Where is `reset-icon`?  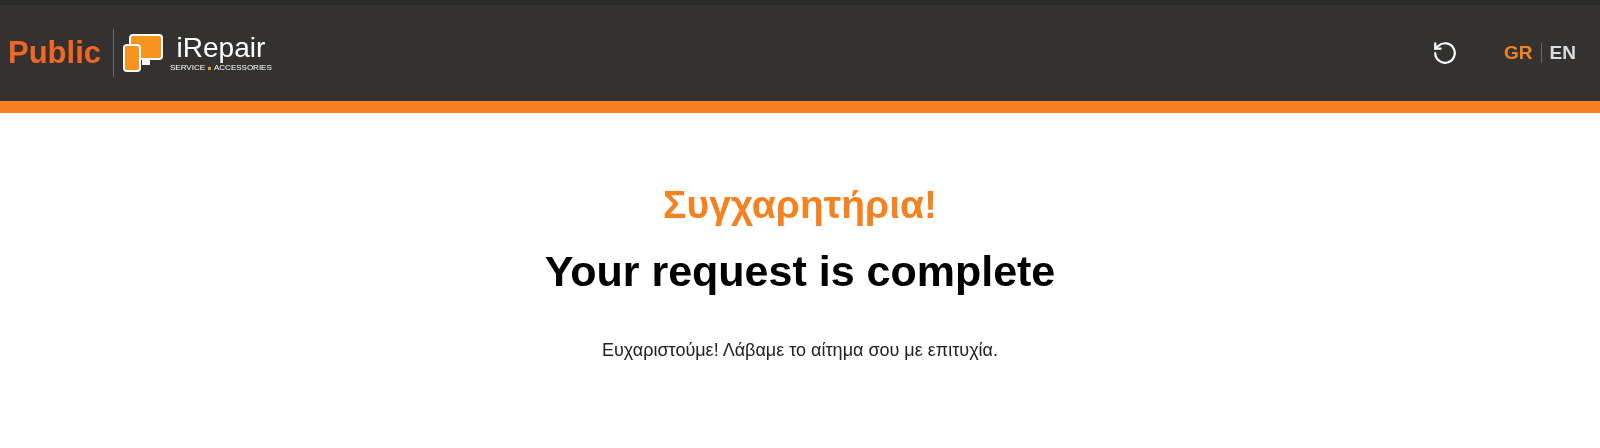 reset-icon is located at coordinates (1445, 53).